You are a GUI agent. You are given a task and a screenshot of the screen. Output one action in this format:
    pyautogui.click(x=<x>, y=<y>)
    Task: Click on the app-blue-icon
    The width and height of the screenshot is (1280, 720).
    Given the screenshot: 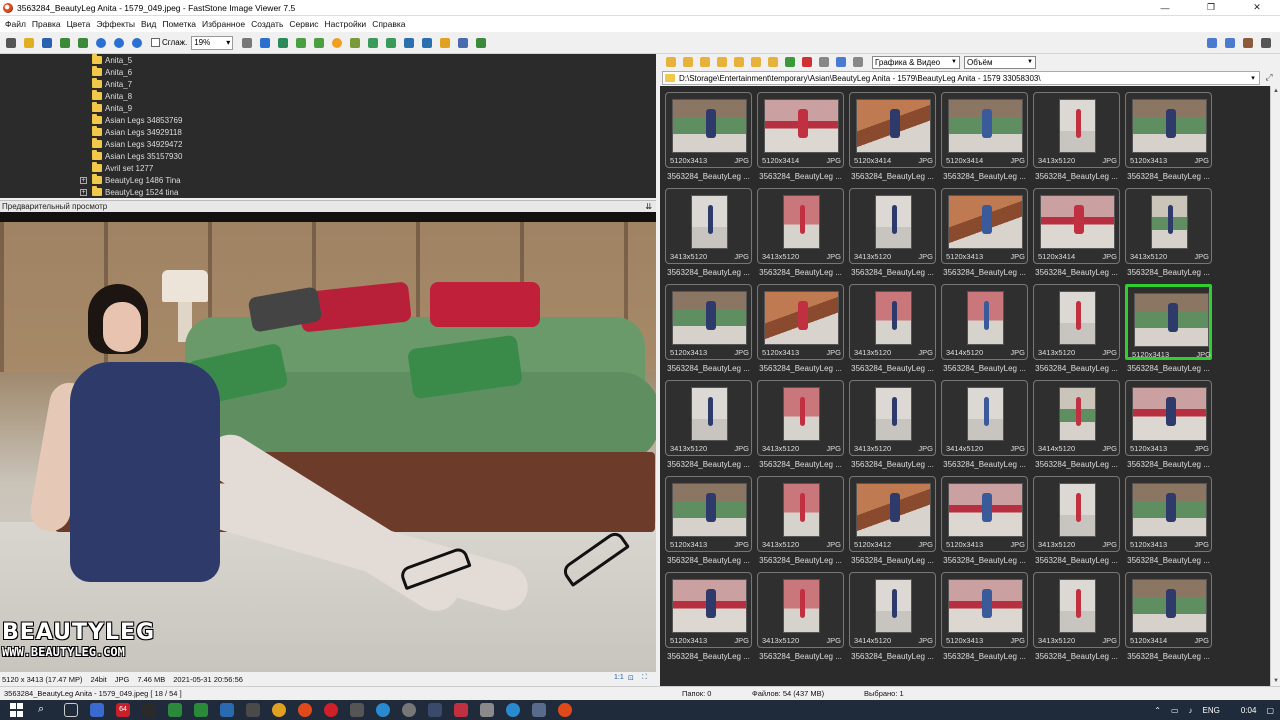 What is the action you would take?
    pyautogui.click(x=227, y=710)
    